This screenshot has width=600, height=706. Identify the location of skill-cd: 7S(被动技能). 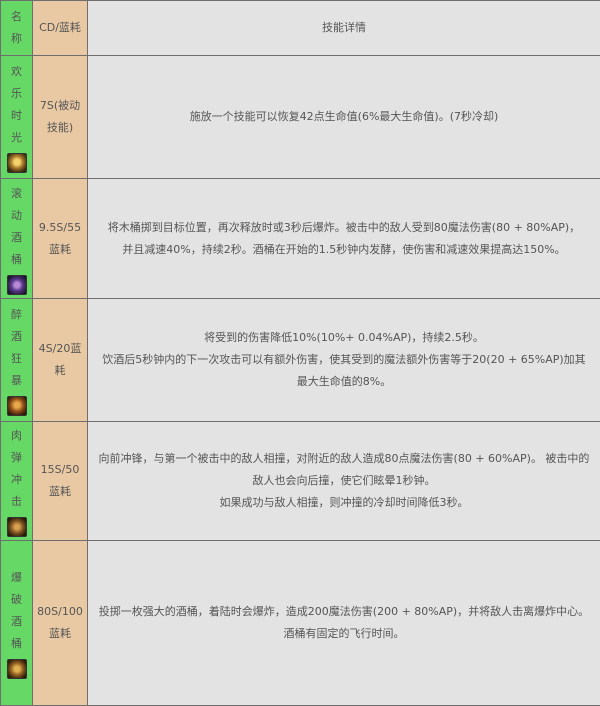
(60, 117).